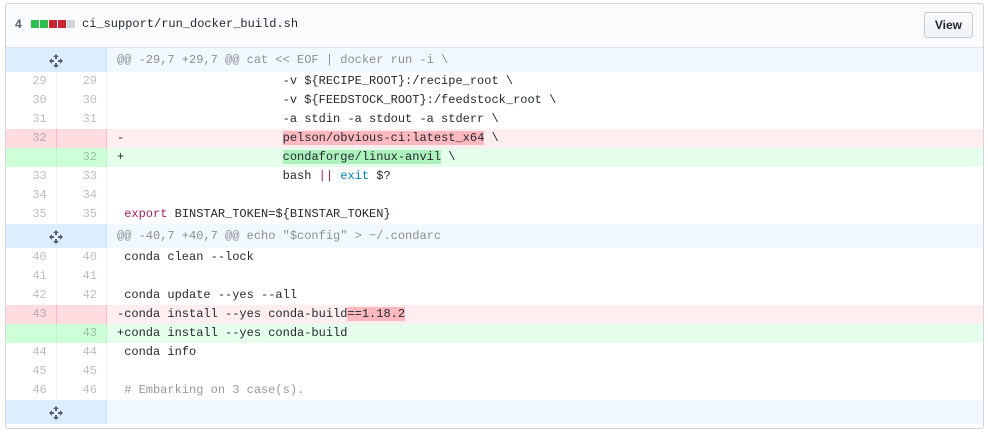 The width and height of the screenshot is (988, 435). Describe the element at coordinates (190, 24) in the screenshot. I see `file-path: ci_support/run_docker_build.sh` at that location.